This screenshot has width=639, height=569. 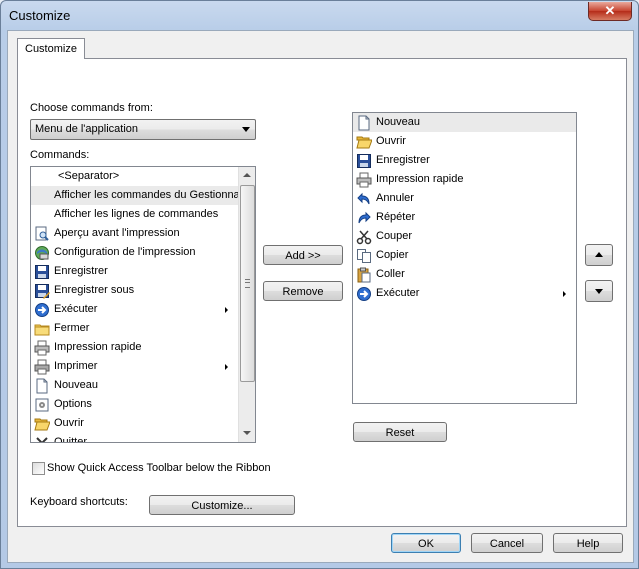 I want to click on command-item-label: Configuration de l'impression, so click(x=125, y=252).